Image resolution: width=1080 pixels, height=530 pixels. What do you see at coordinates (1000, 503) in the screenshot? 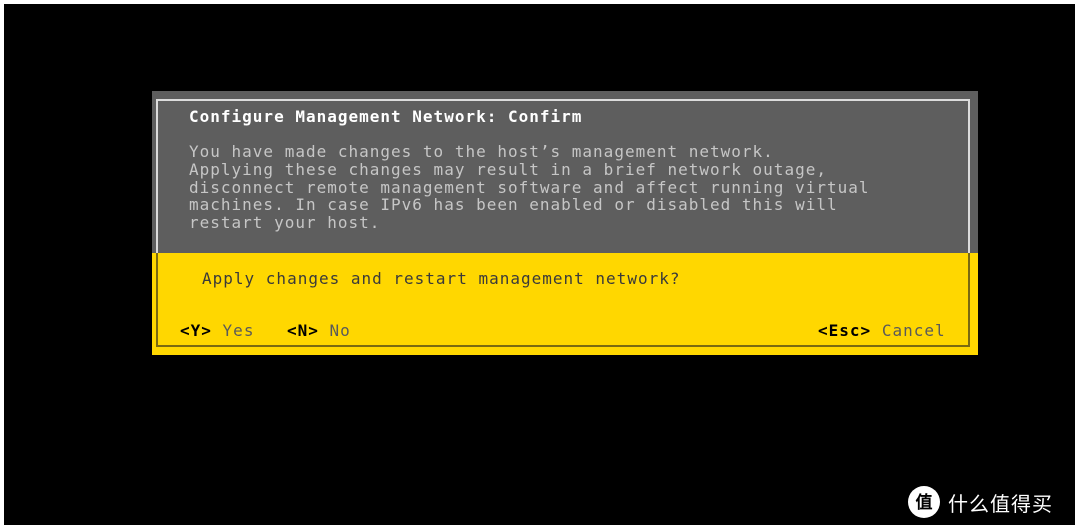
I see `watermark-text: 什么值得买` at bounding box center [1000, 503].